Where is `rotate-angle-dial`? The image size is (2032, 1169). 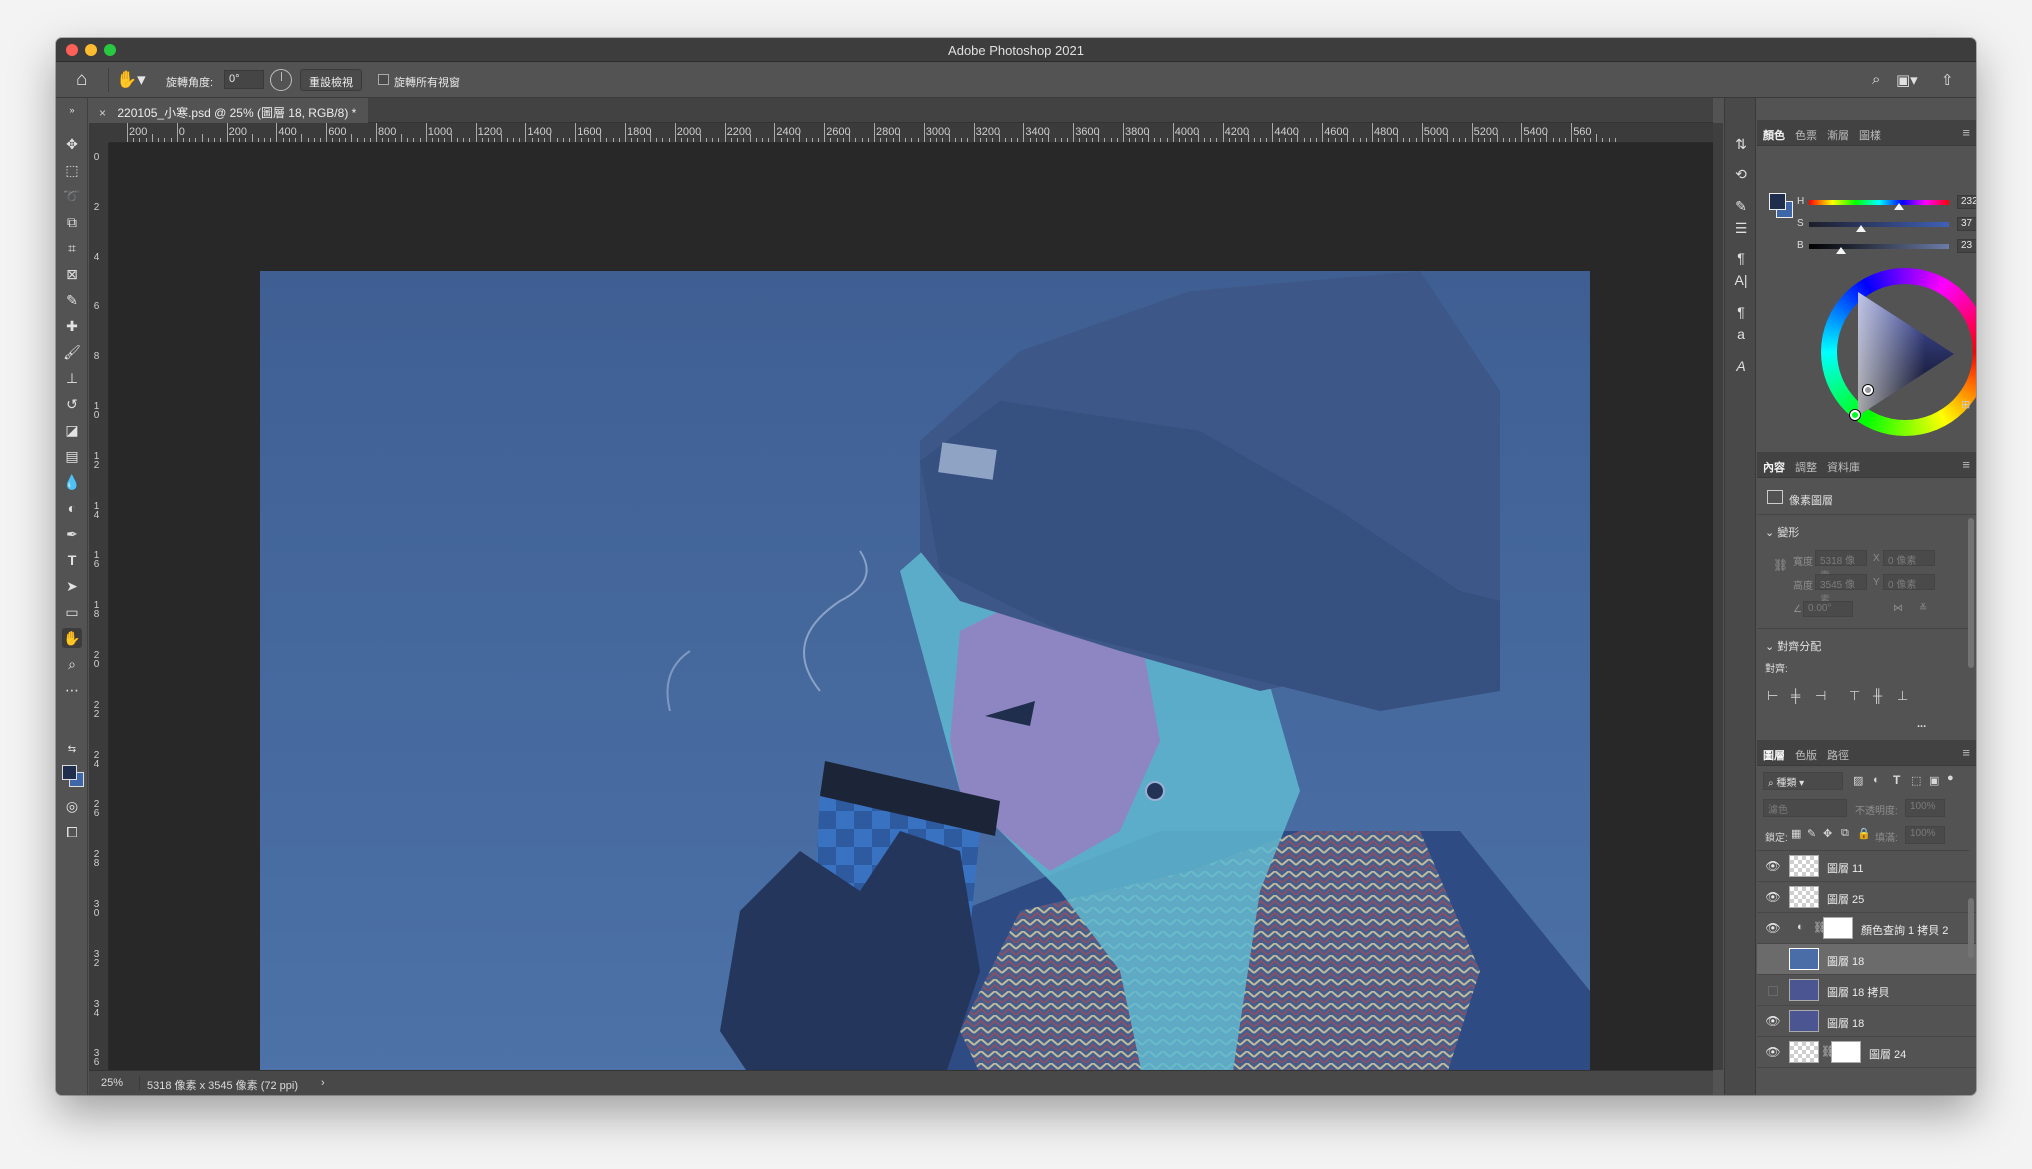
rotate-angle-dial is located at coordinates (281, 80).